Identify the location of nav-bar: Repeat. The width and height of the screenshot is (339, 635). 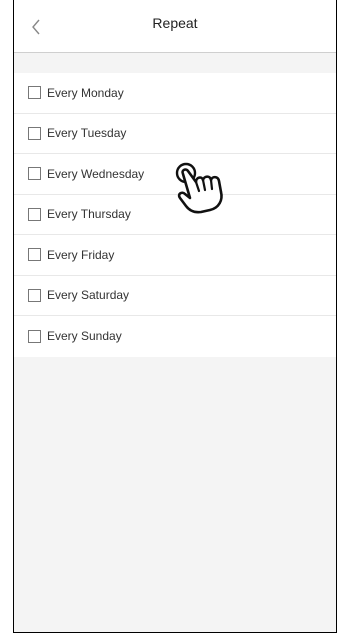
(175, 26).